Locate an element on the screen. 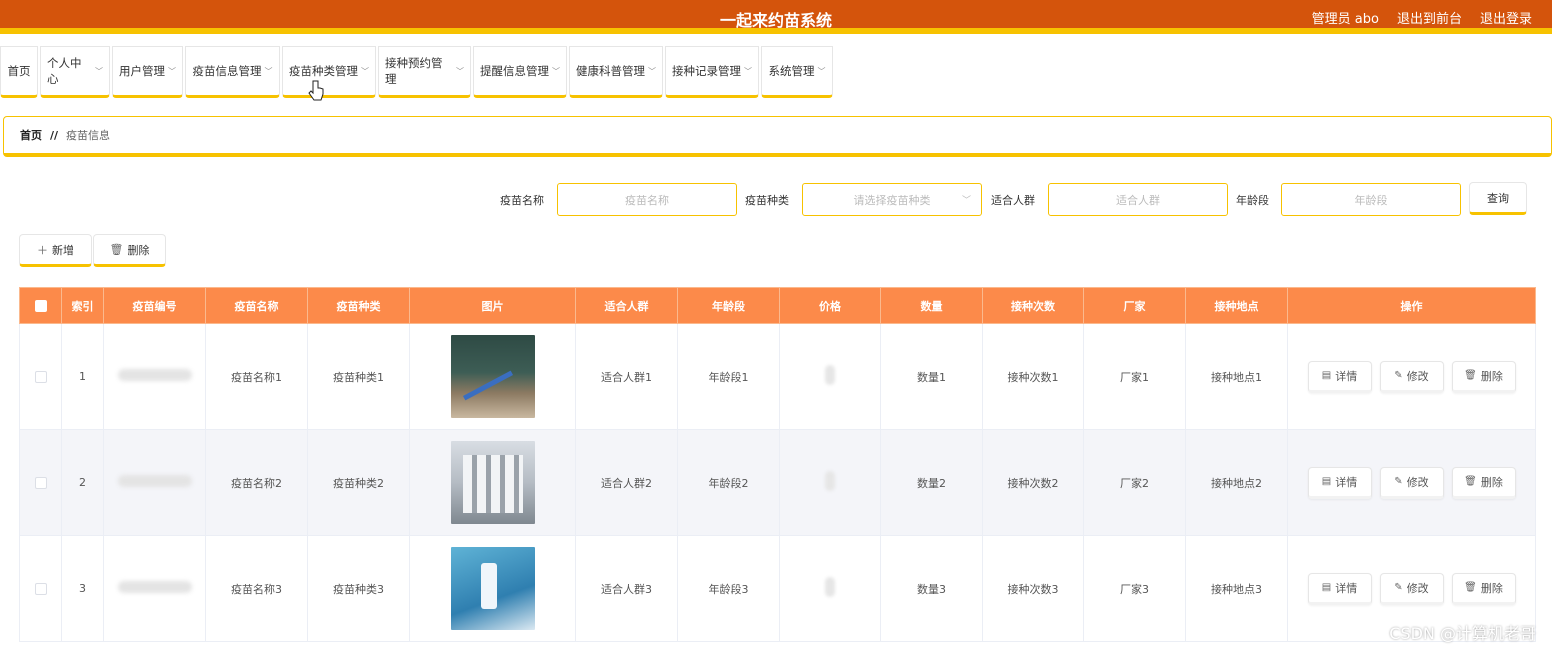 This screenshot has width=1552, height=652. cell-name: 疫苗名称2 is located at coordinates (256, 482).